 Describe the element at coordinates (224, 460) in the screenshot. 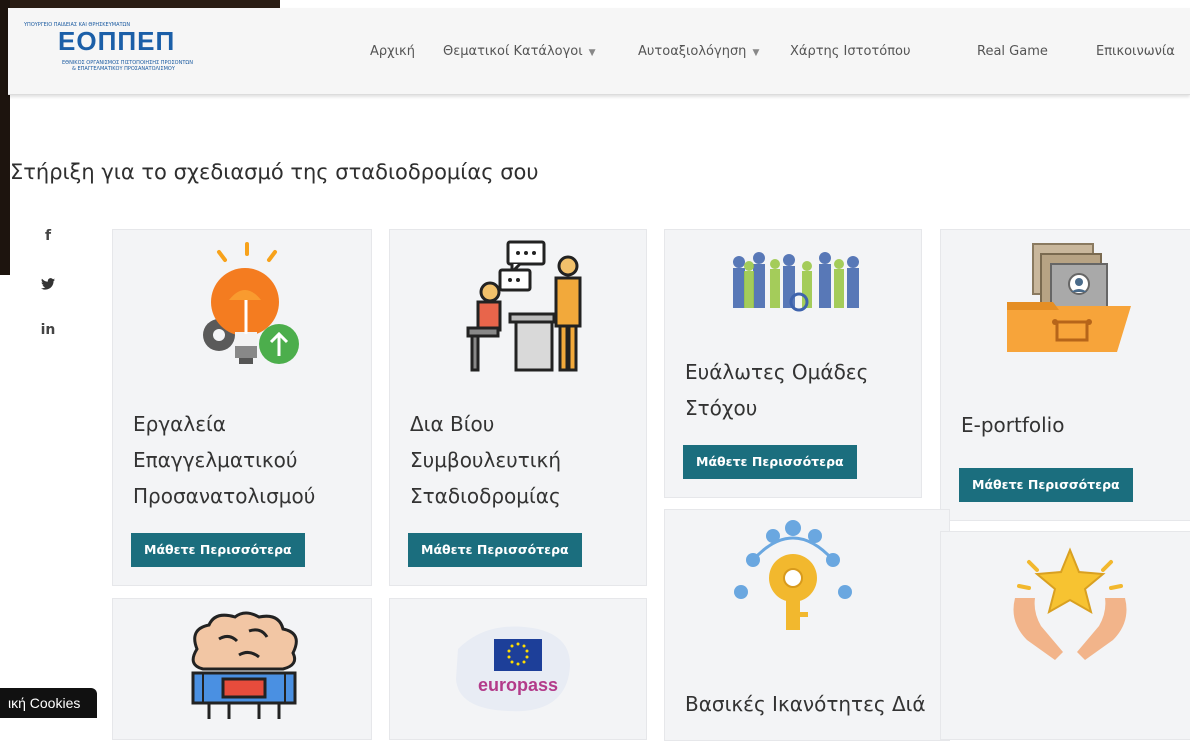

I see `card-title: Εργαλεία Επαγγελματικού Προσανατολισμού` at that location.